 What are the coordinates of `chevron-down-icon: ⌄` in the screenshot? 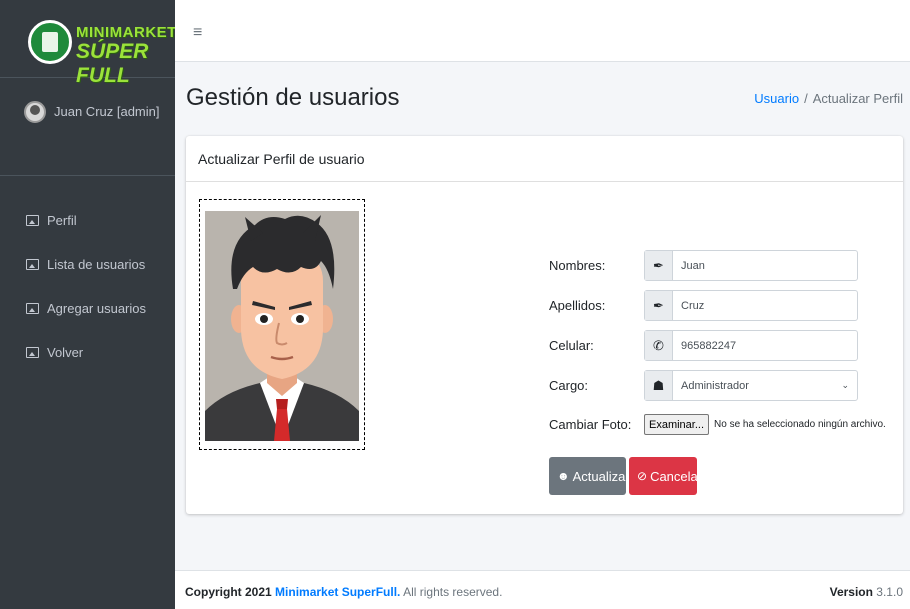 It's located at (845, 385).